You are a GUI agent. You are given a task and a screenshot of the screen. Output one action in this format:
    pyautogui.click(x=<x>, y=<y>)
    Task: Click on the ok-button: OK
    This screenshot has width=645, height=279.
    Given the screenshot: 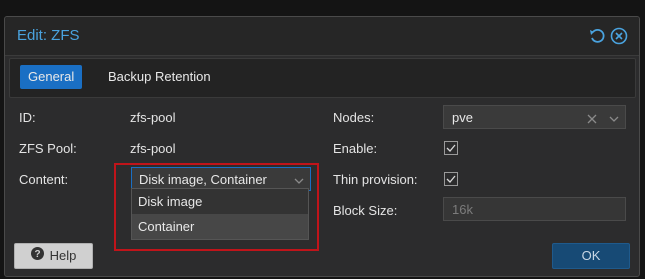 What is the action you would take?
    pyautogui.click(x=591, y=256)
    